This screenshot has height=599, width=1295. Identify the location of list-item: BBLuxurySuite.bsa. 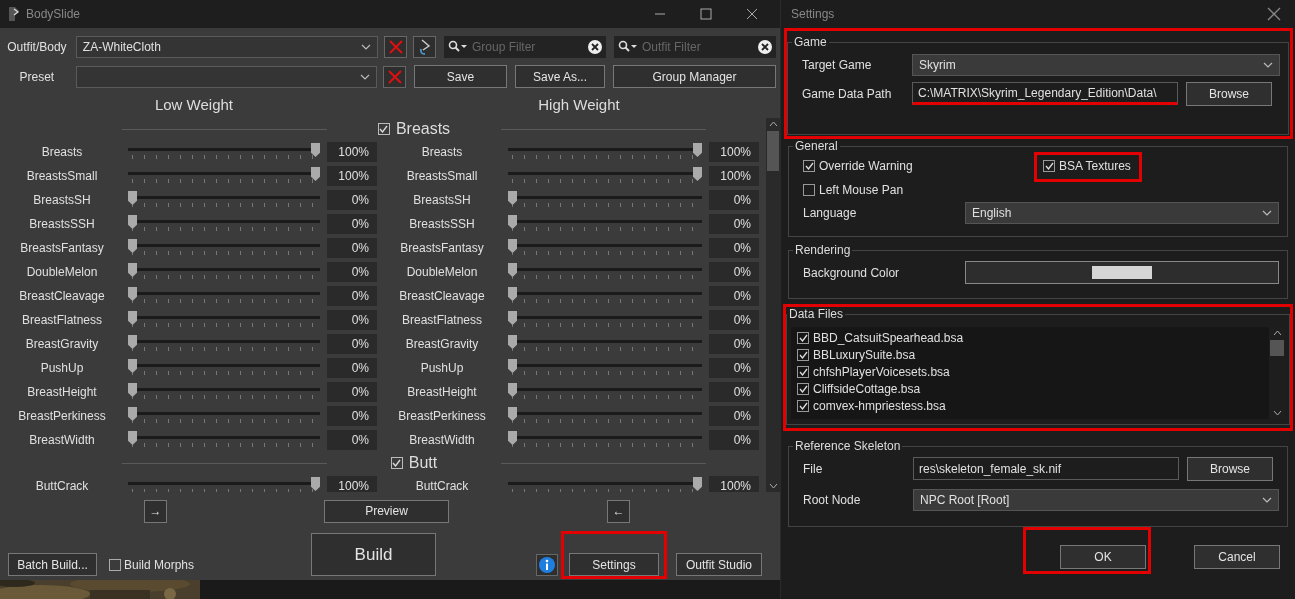
(864, 354).